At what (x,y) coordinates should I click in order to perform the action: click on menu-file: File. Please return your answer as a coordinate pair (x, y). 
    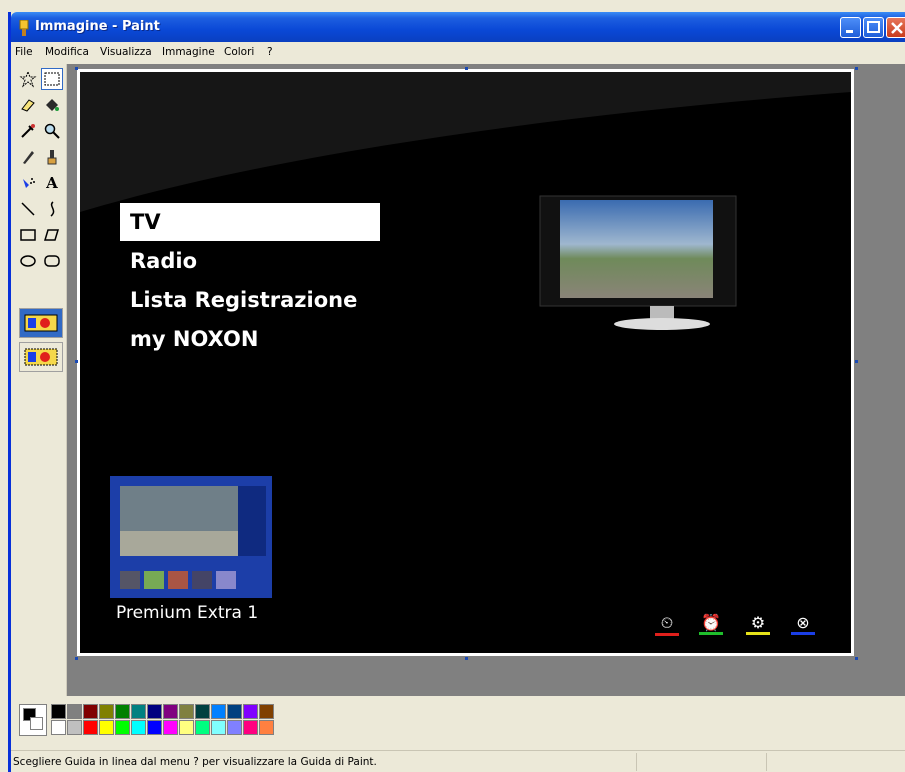
    Looking at the image, I should click on (24, 52).